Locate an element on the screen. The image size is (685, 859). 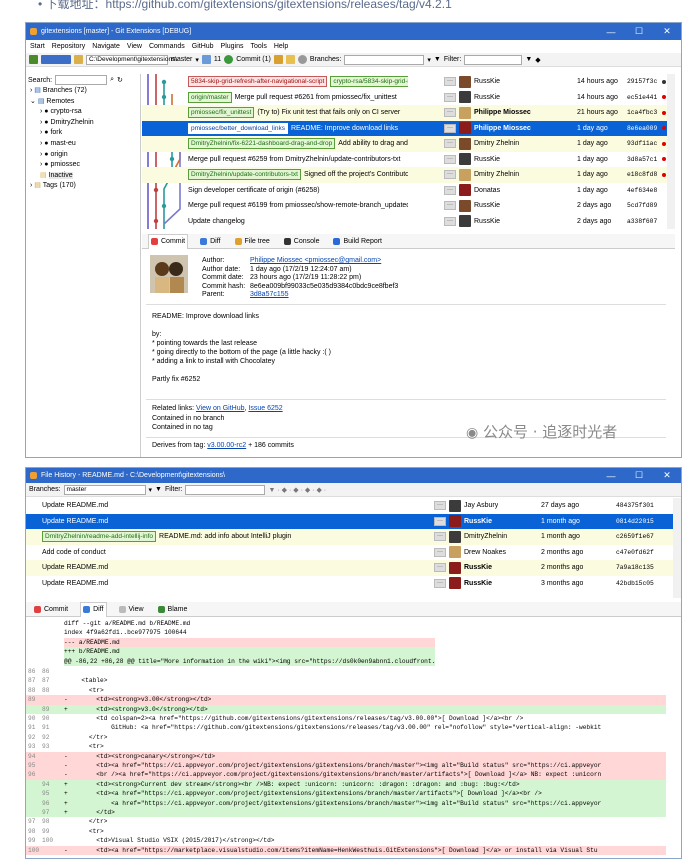
history-grid-scrollbar is located at coordinates (677, 548).